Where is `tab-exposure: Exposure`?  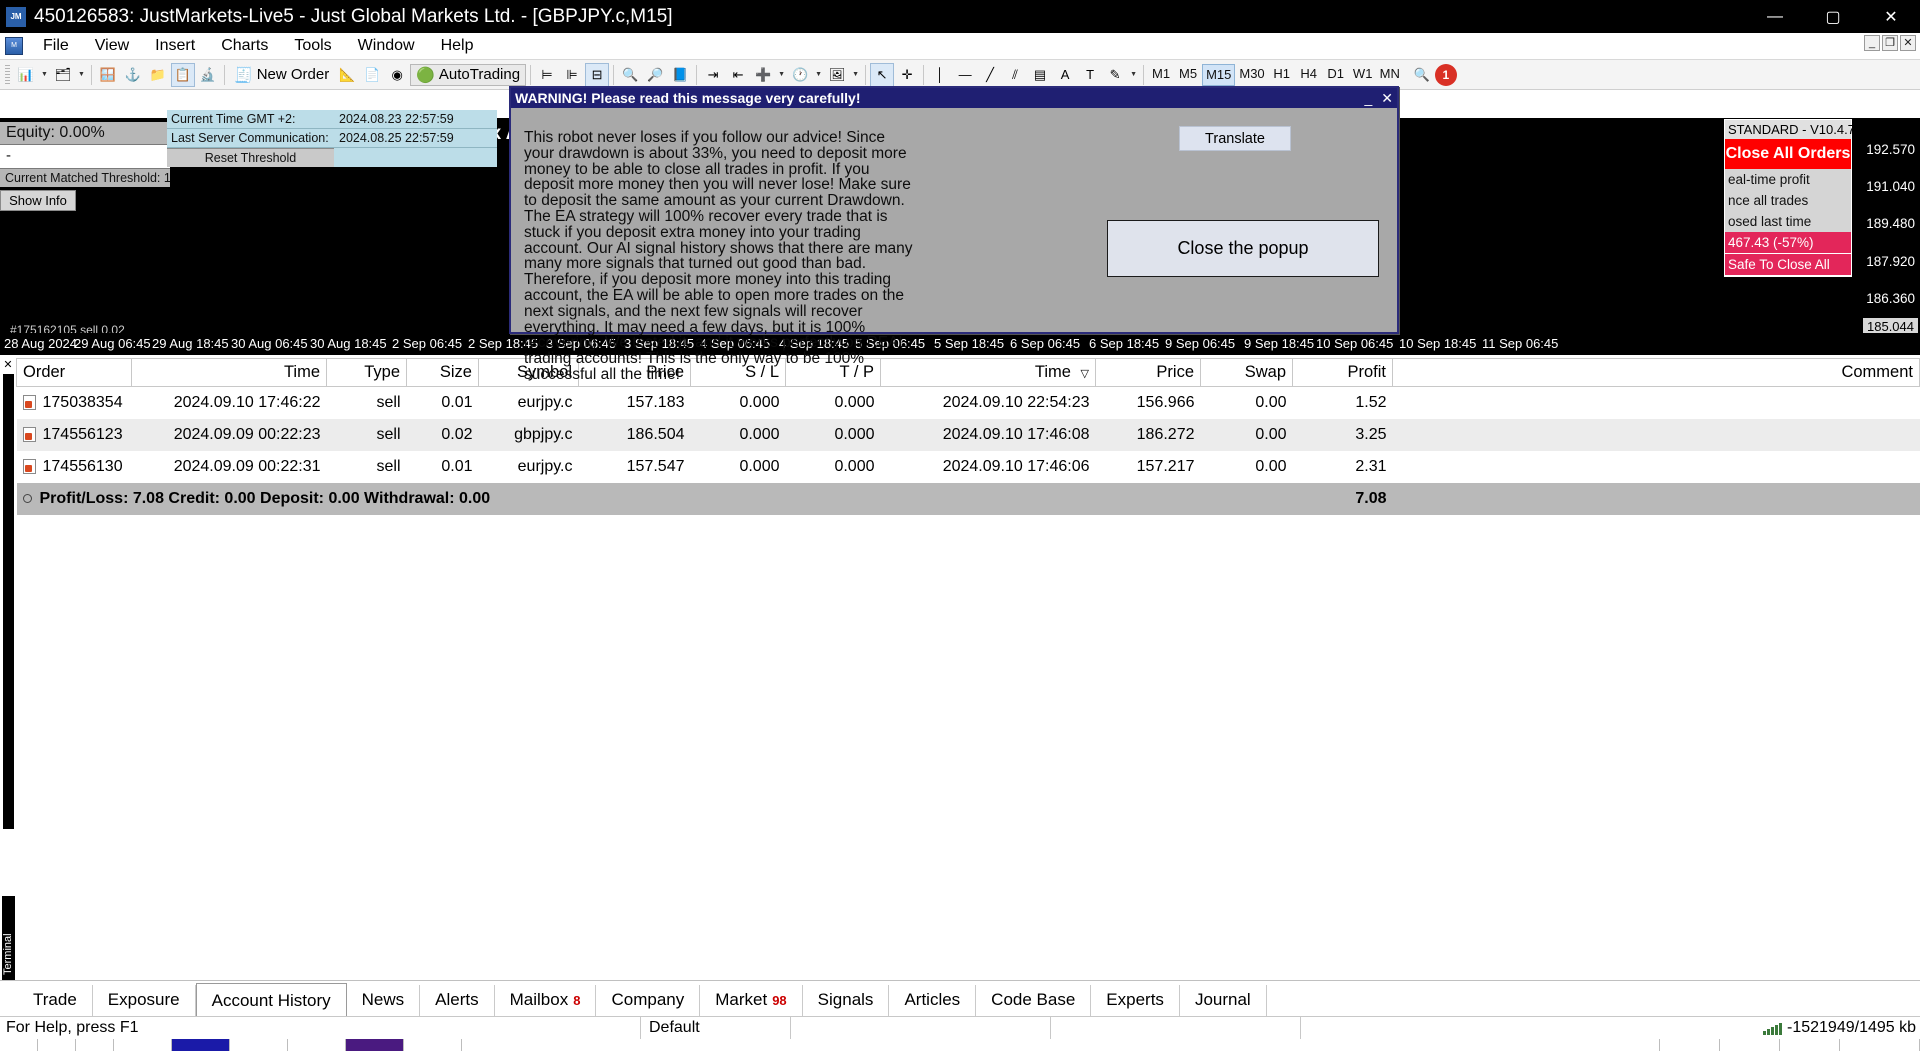 tab-exposure: Exposure is located at coordinates (144, 1000).